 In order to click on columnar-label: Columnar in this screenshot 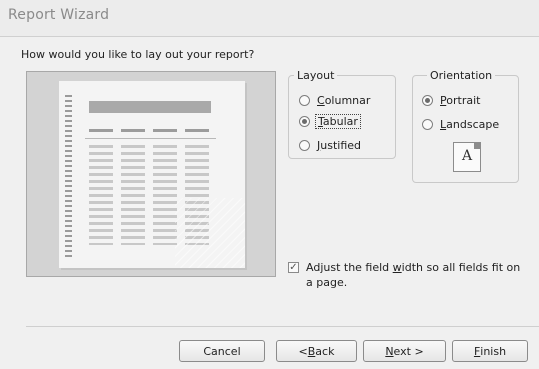, I will do `click(344, 100)`.